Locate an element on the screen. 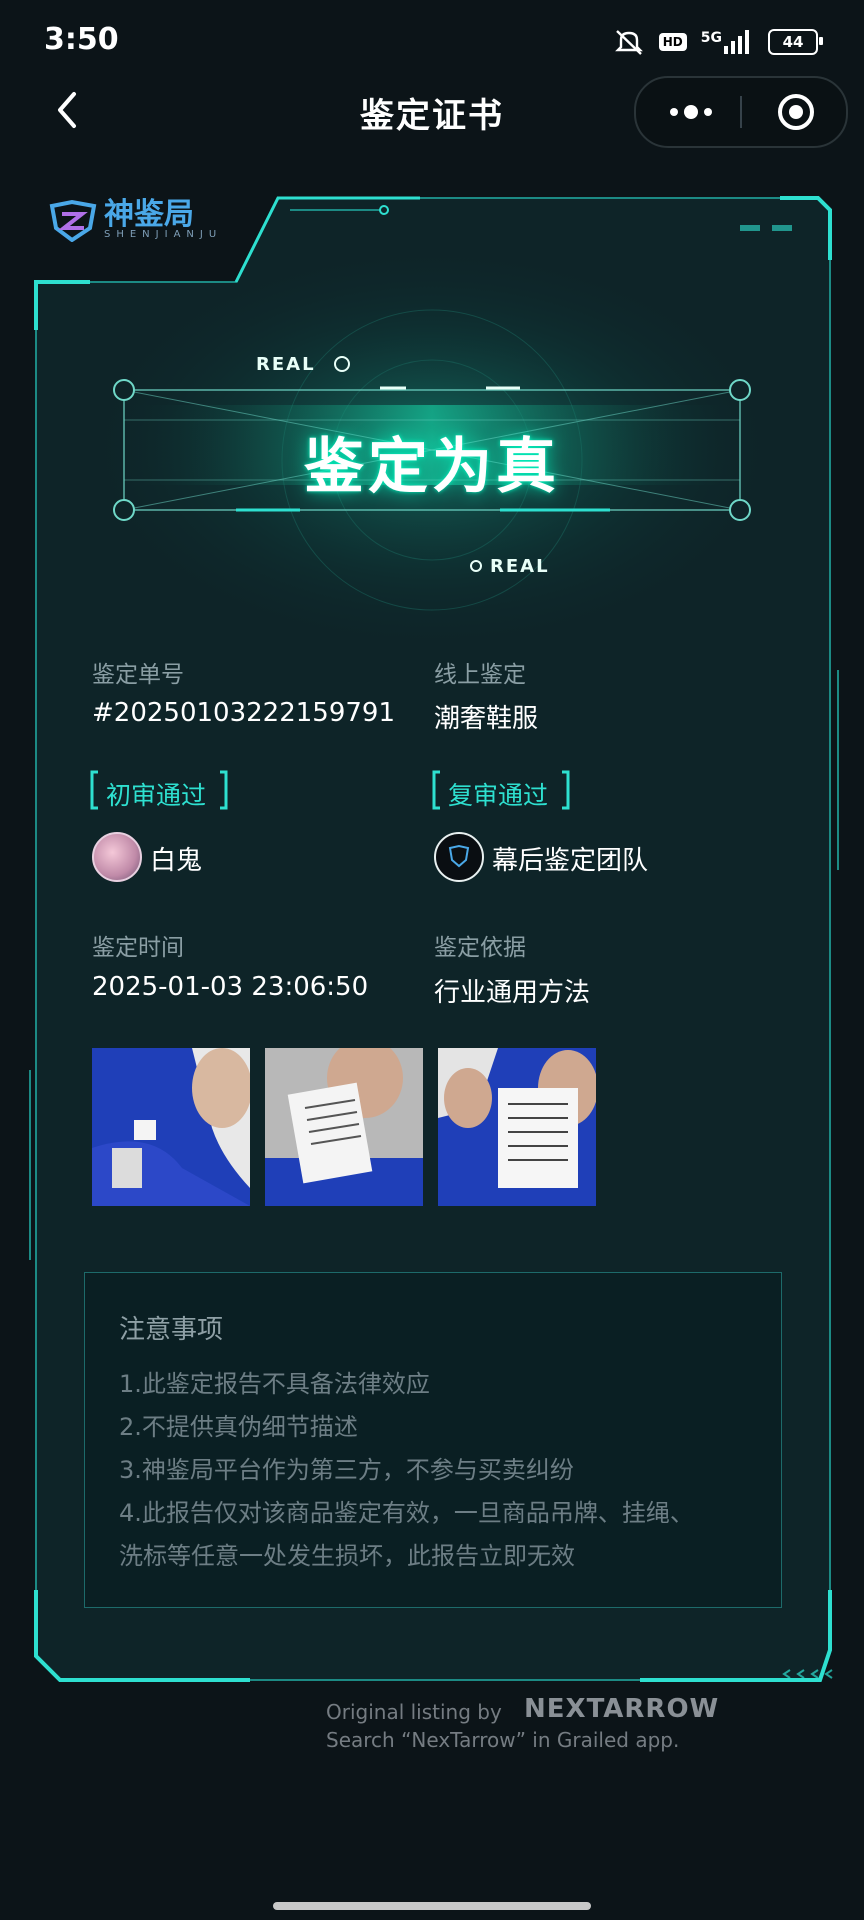  brand-shield-icon is located at coordinates (73, 220).